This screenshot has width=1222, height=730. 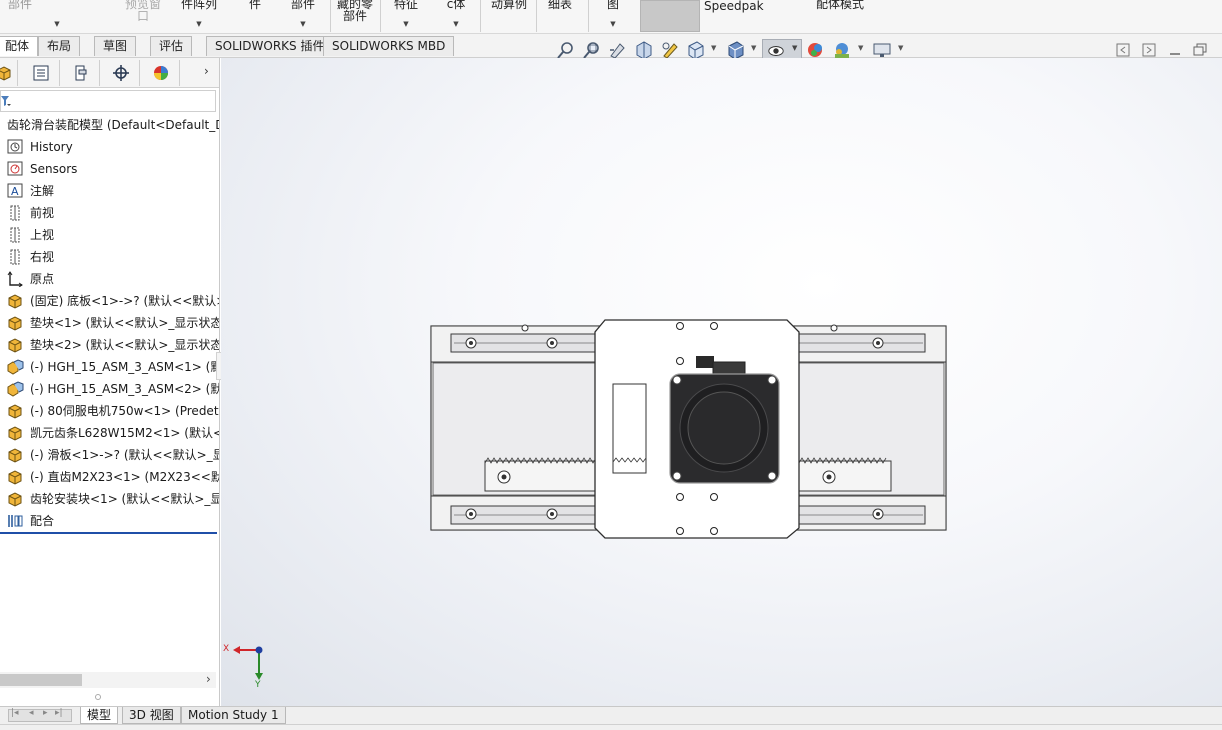 What do you see at coordinates (109, 455) in the screenshot?
I see `tree-item-component-slide-plate: (-) 滑板<1>->? (默认<<默认>_显` at bounding box center [109, 455].